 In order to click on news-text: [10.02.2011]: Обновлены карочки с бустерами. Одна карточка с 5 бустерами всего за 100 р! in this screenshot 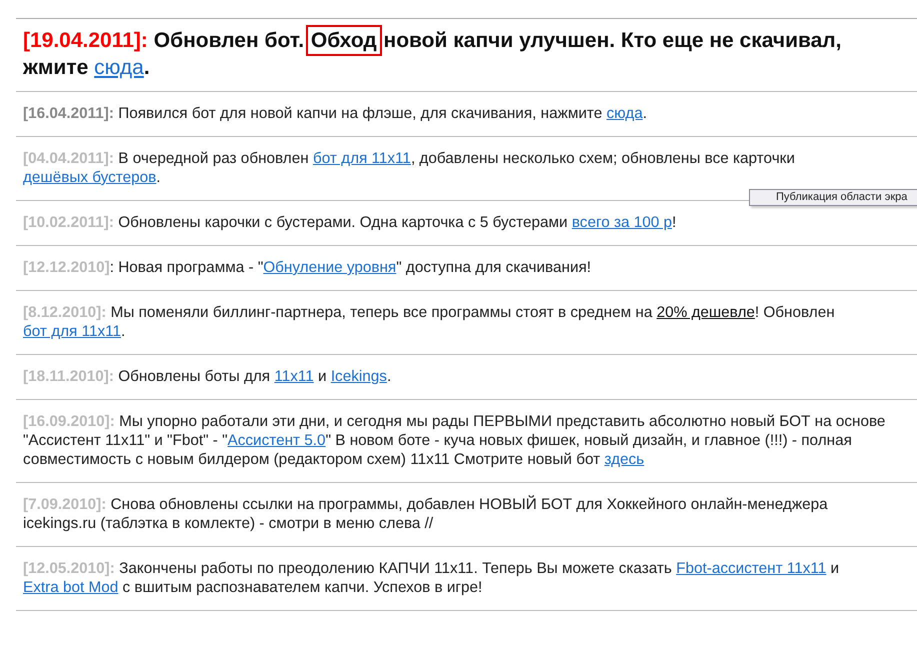, I will do `click(349, 222)`.